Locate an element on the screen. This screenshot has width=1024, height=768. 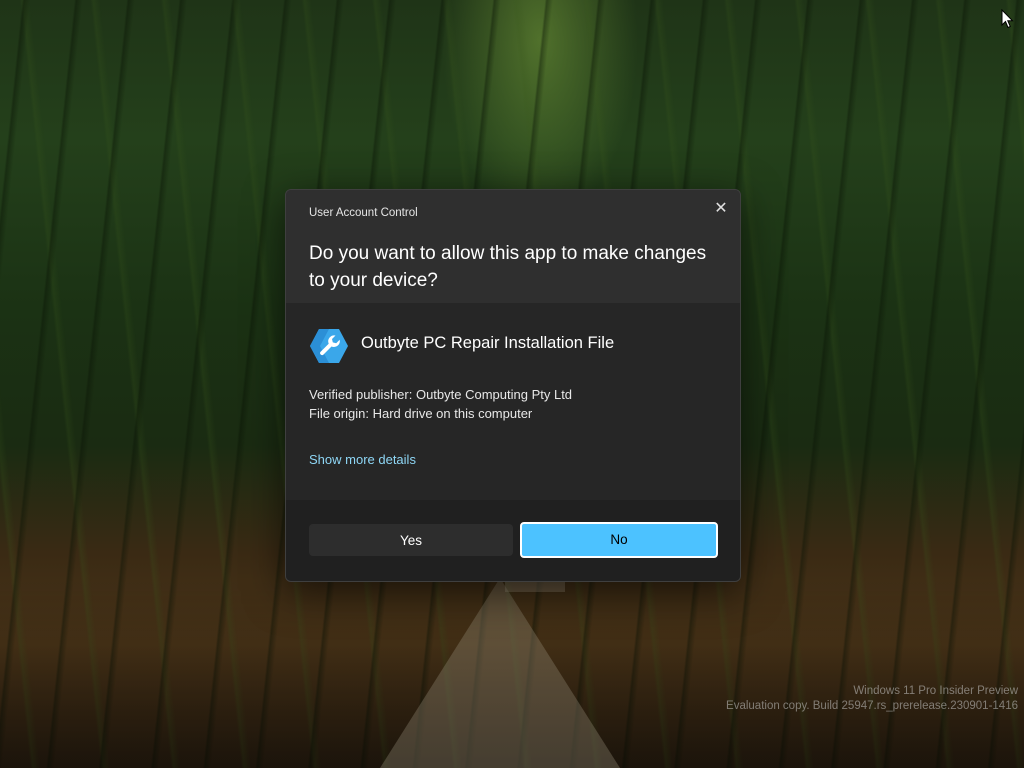
wallpaper-walkway is located at coordinates (500, 673).